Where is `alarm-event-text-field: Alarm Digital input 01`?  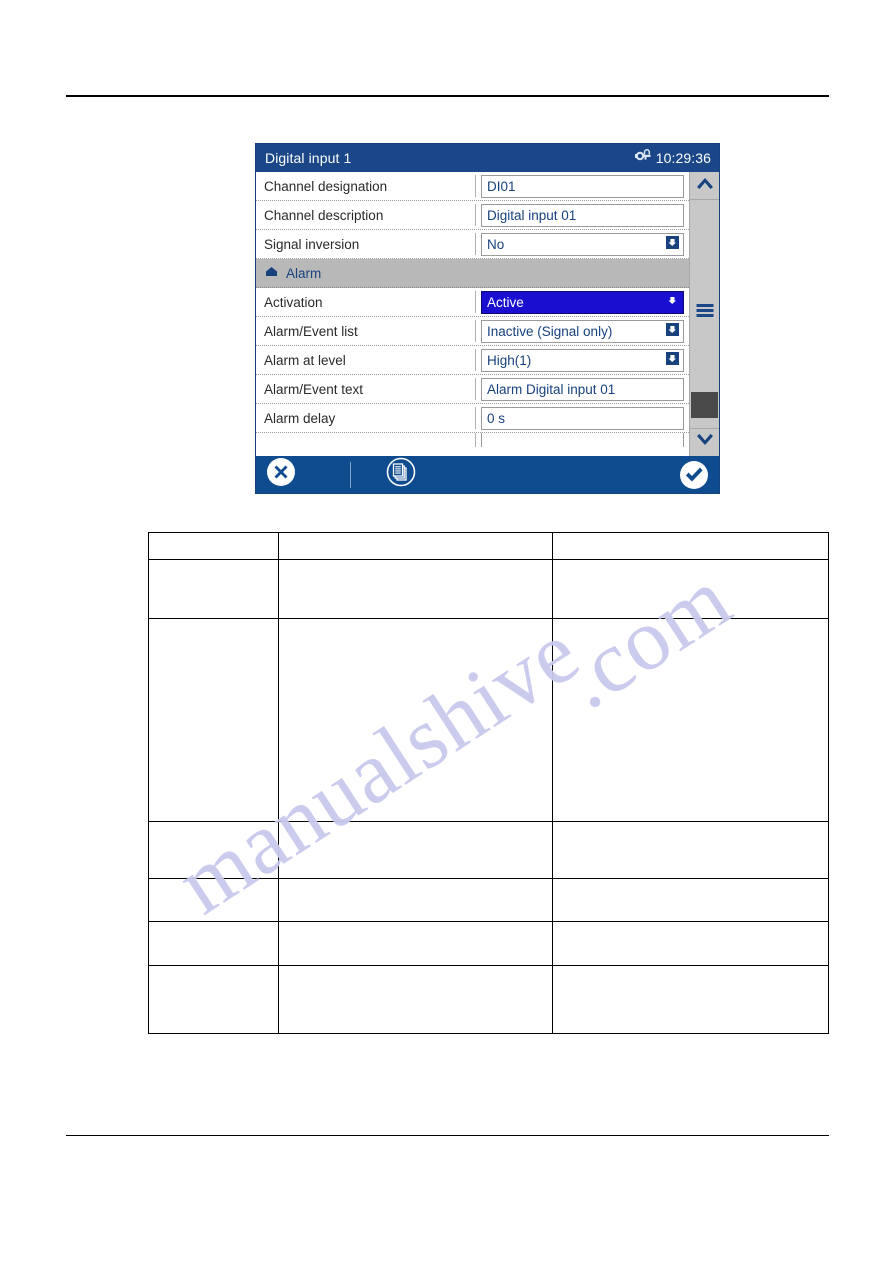
alarm-event-text-field: Alarm Digital input 01 is located at coordinates (582, 389).